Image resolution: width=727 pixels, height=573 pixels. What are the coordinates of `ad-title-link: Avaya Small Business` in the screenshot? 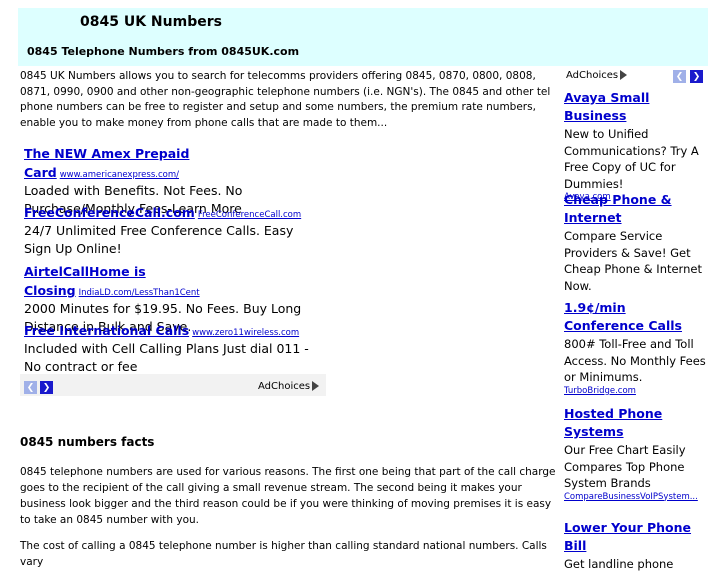 It's located at (635, 107).